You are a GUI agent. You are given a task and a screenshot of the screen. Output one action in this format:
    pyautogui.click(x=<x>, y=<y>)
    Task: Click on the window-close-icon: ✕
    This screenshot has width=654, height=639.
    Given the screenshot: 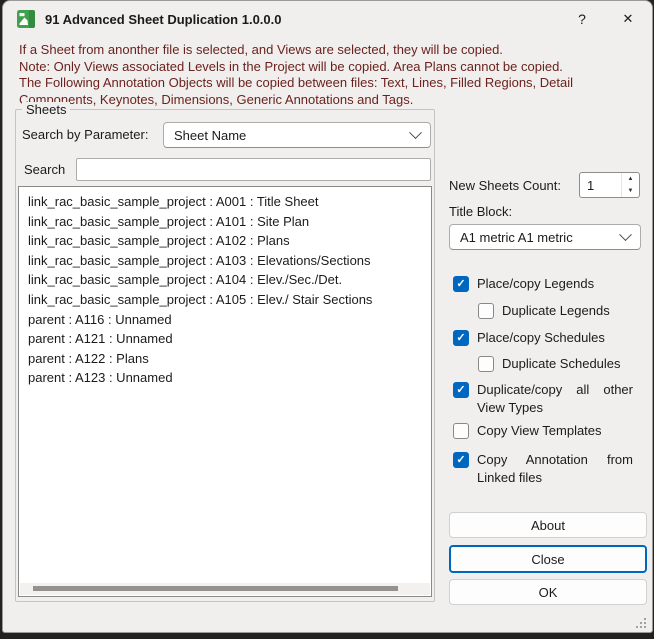 What is the action you would take?
    pyautogui.click(x=628, y=19)
    